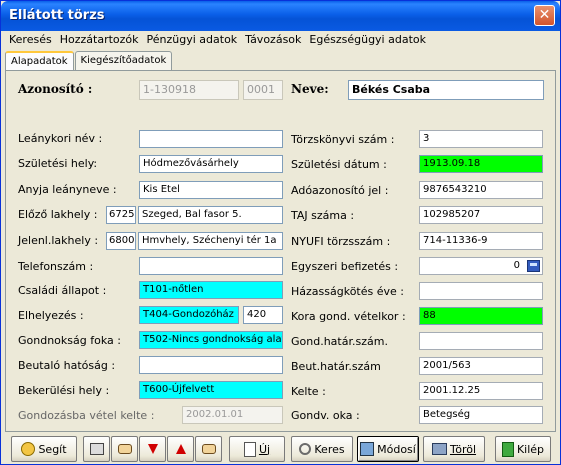 This screenshot has height=465, width=561. I want to click on elhelyezes-num-field: 420, so click(263, 315).